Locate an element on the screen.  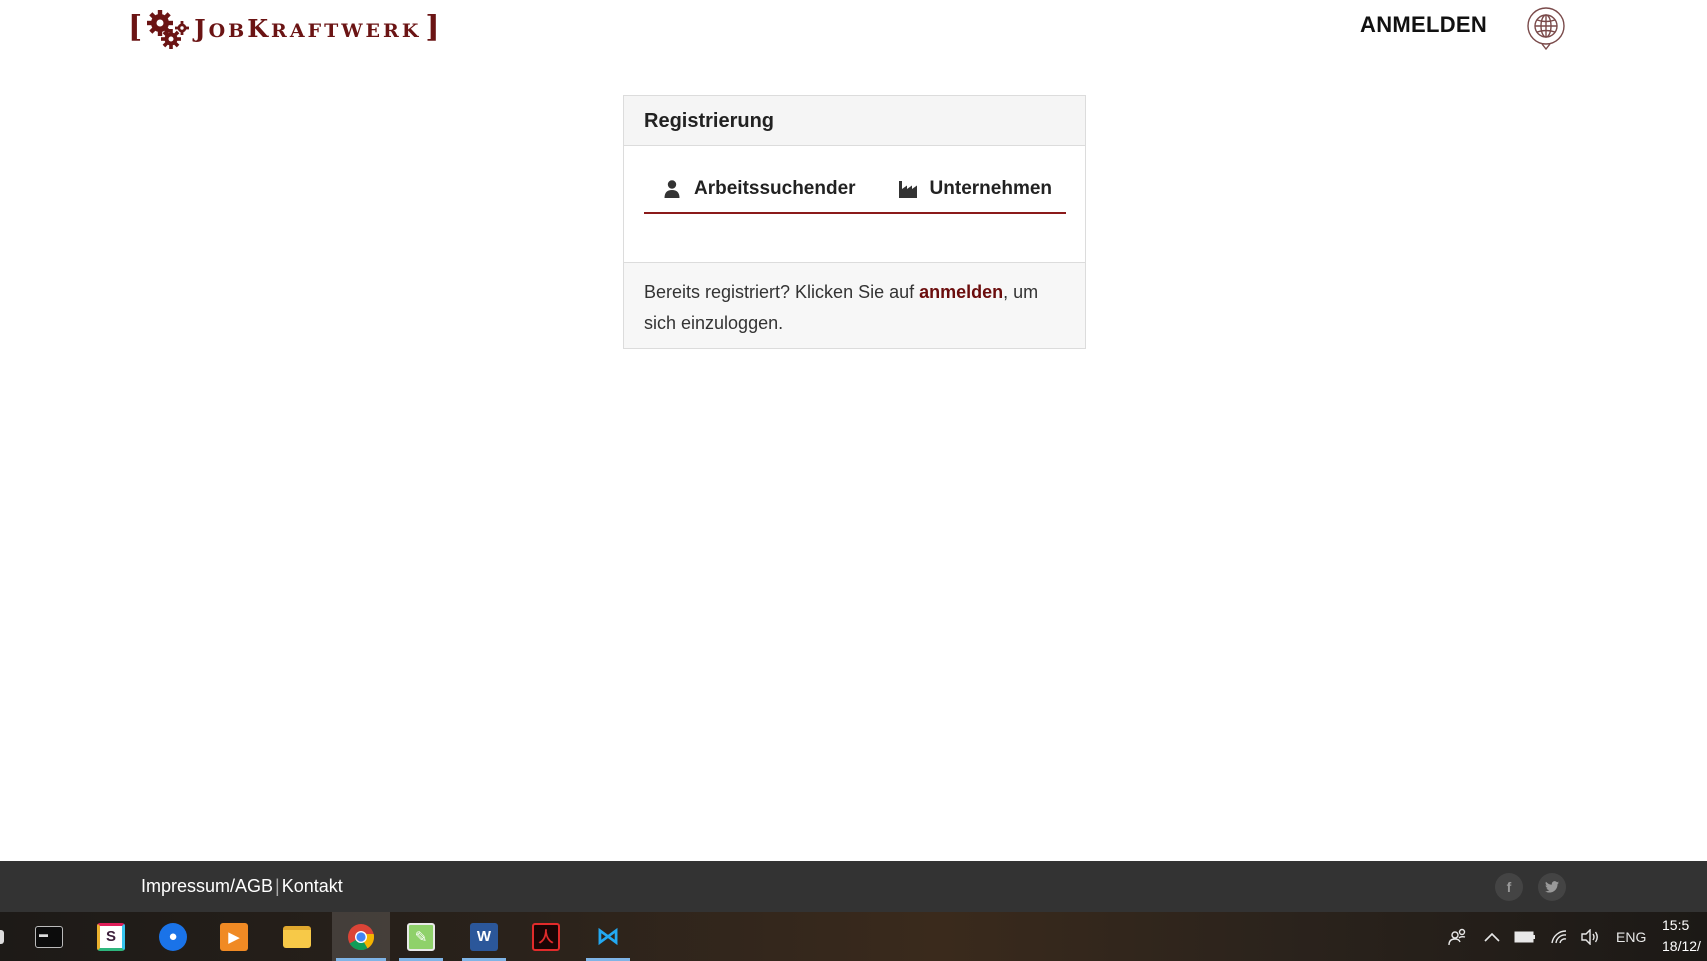
factory-icon is located at coordinates (907, 189).